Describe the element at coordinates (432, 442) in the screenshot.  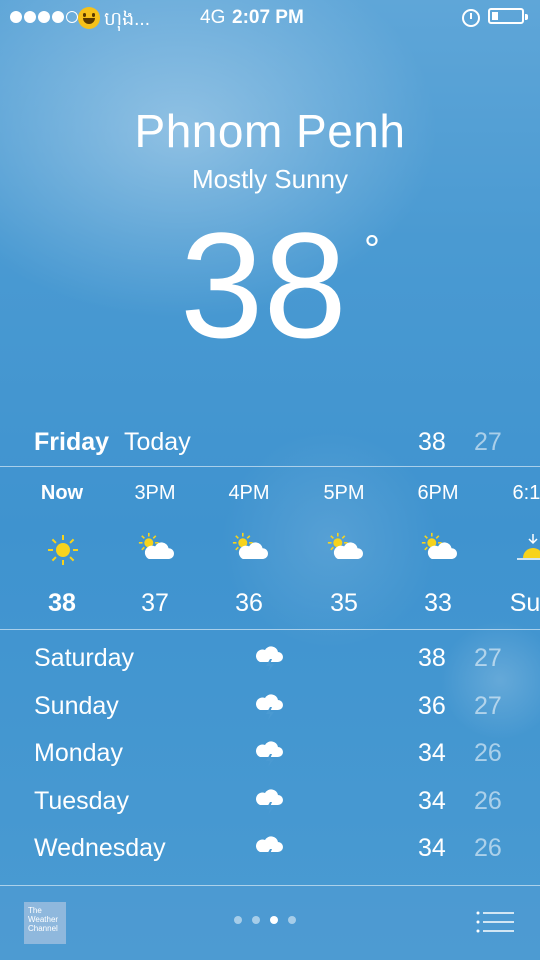
I see `today-high: 38` at that location.